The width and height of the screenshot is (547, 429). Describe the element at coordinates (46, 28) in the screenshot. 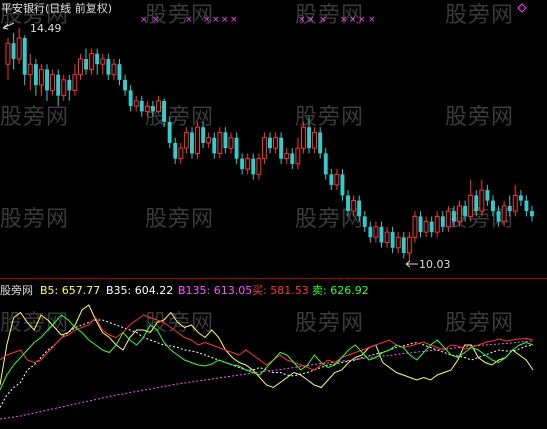

I see `high-price-label: 14.49` at that location.